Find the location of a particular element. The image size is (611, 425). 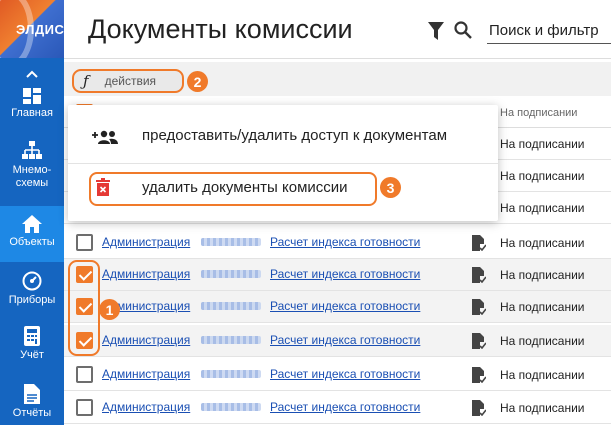

function-icon: ƒ is located at coordinates (86, 81).